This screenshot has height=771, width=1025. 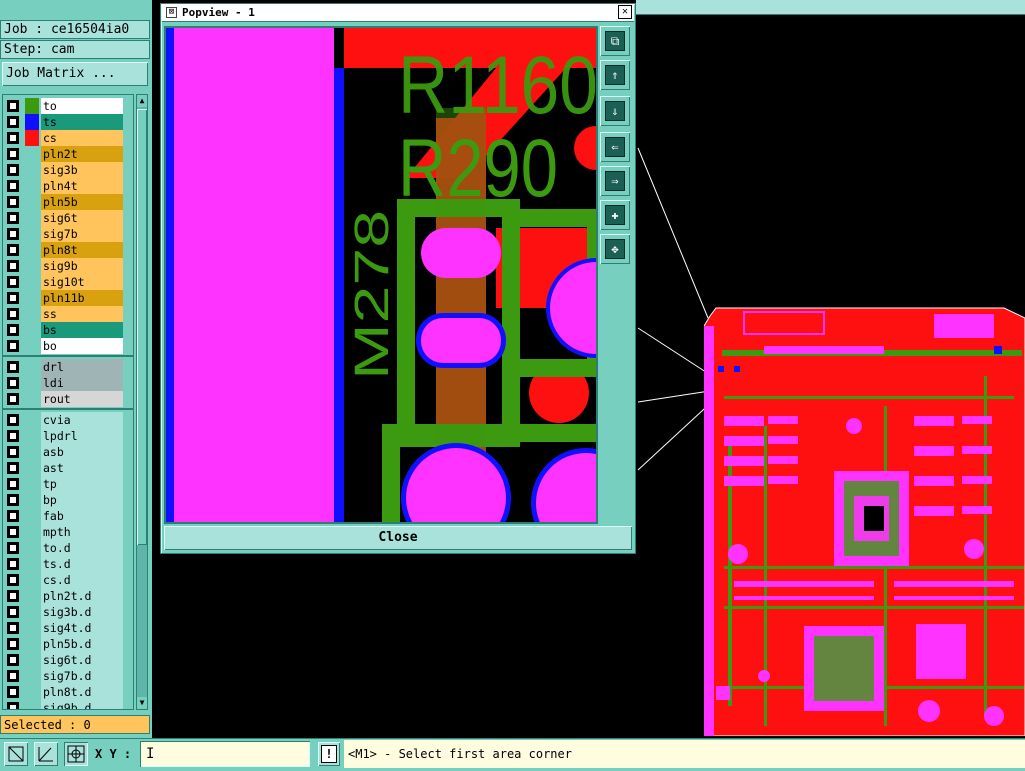 I want to click on layer-row: cs, so click(x=65, y=138).